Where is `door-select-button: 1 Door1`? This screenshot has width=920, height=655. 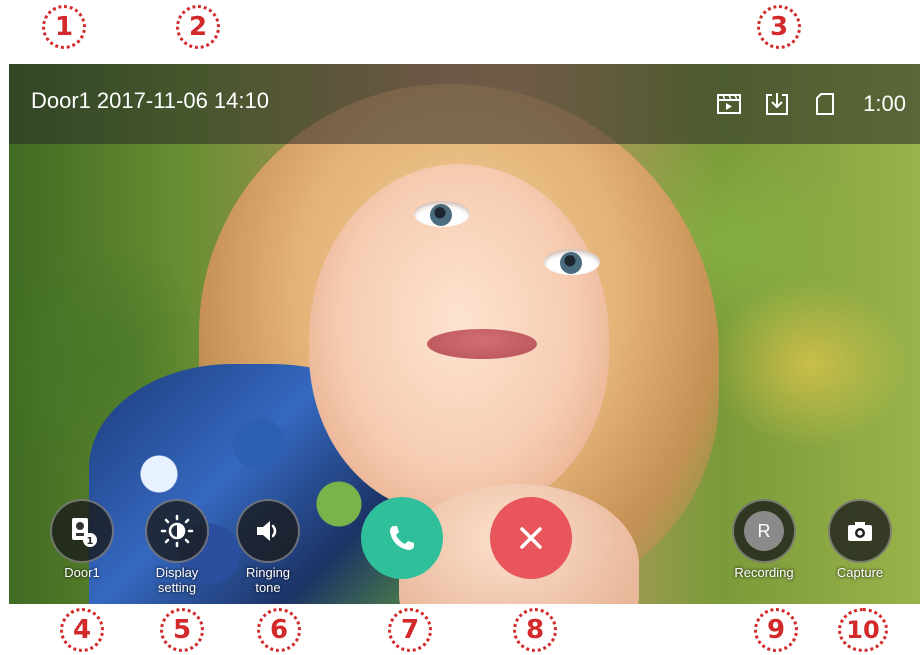
door-select-button: 1 Door1 is located at coordinates (82, 539).